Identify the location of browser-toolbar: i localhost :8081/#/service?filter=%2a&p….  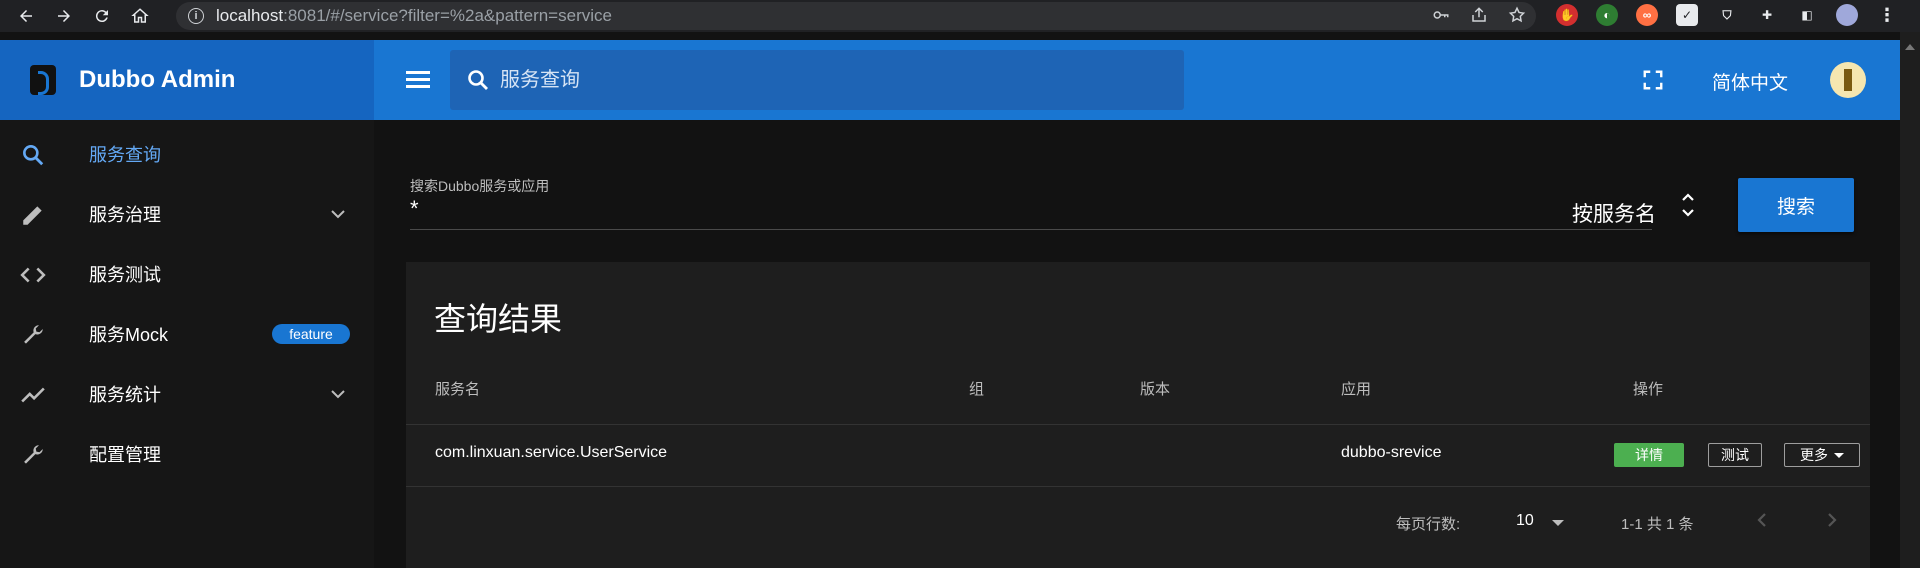
(960, 16).